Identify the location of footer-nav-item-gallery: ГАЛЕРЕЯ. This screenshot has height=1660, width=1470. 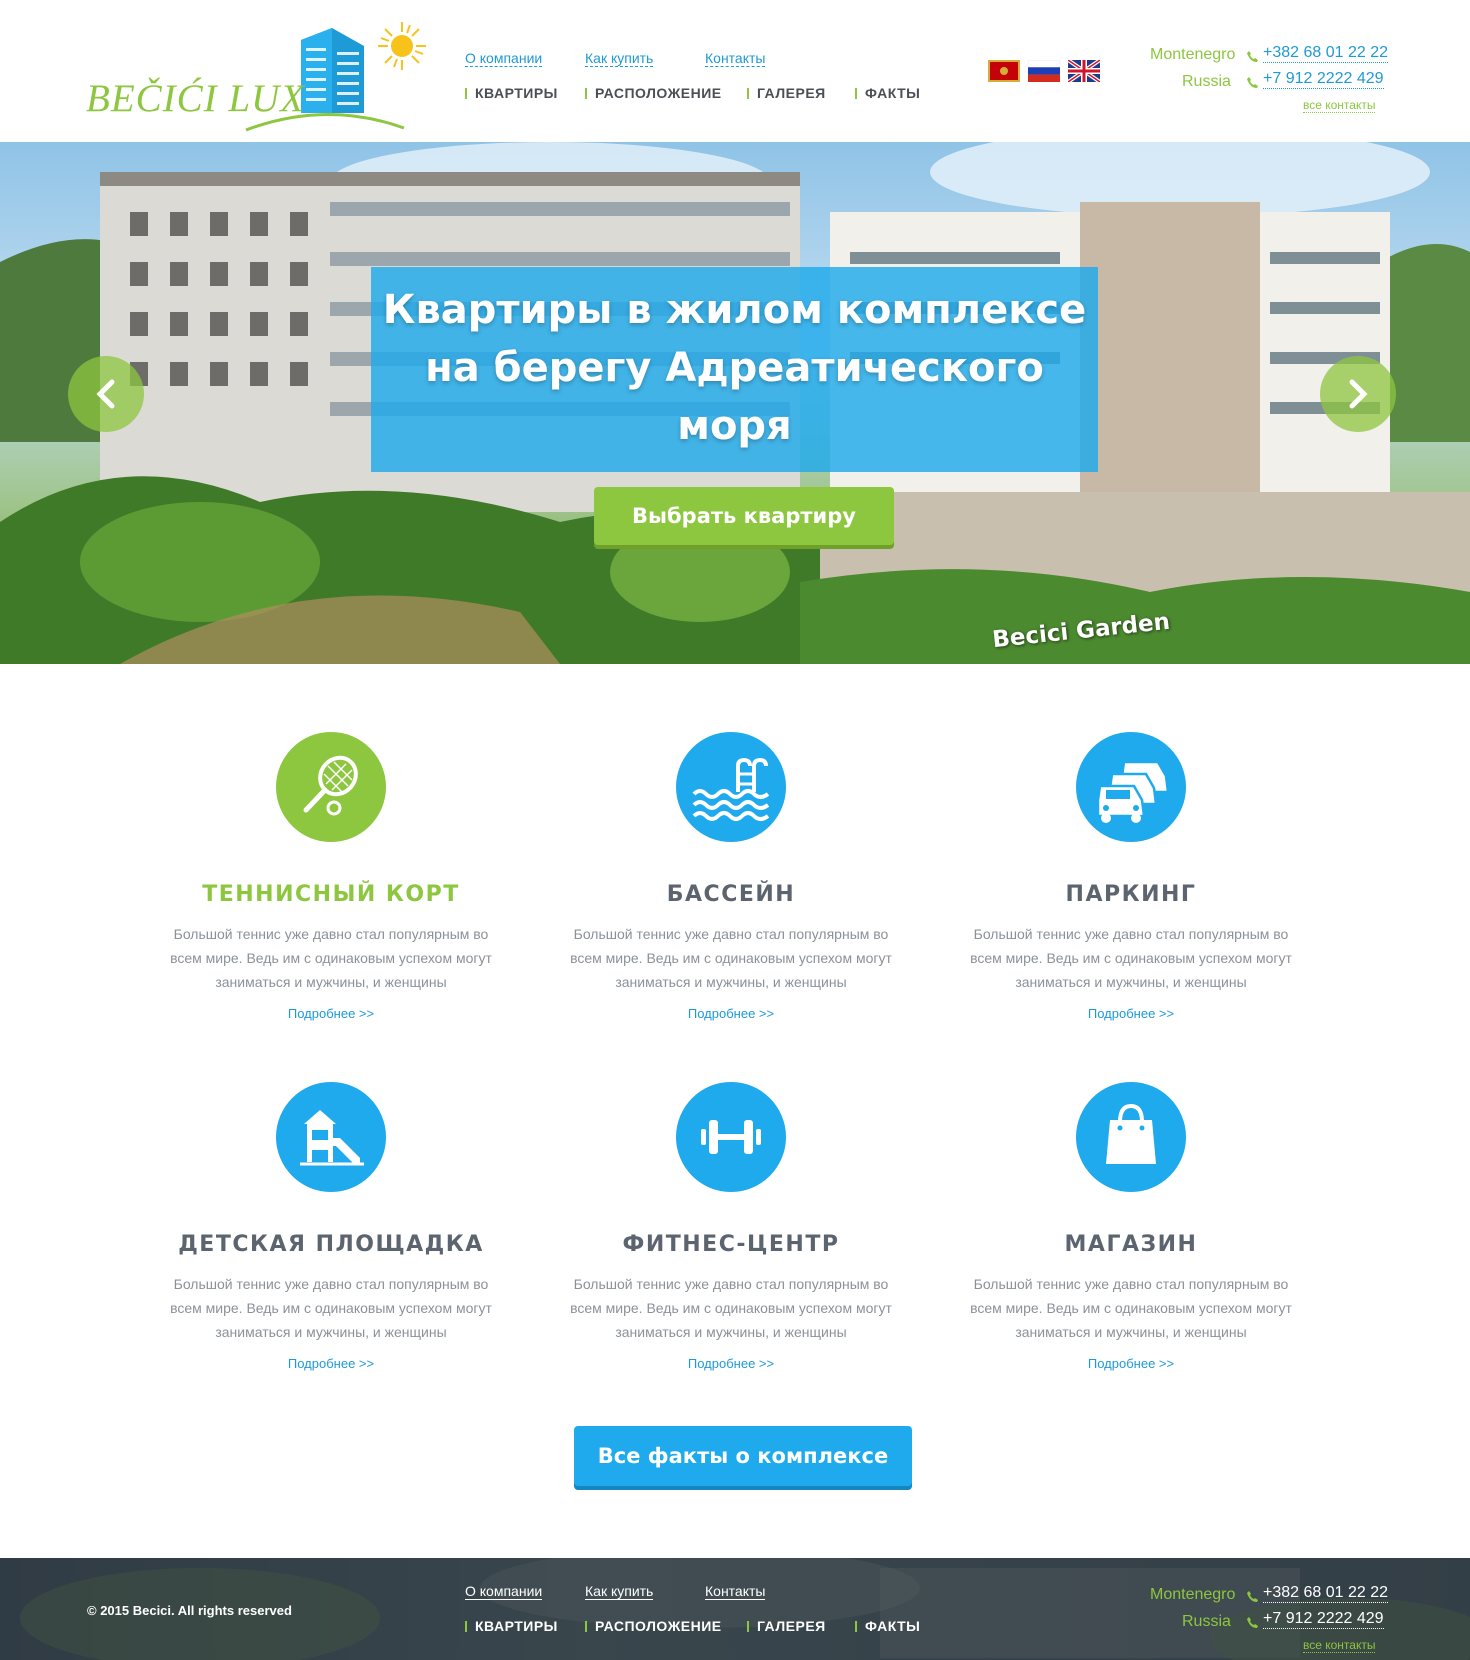
(786, 1626).